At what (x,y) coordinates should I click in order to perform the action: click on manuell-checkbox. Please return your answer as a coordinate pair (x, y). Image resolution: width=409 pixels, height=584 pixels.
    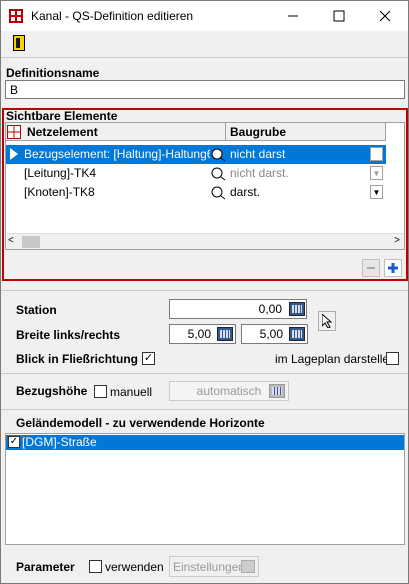
    Looking at the image, I should click on (100, 391).